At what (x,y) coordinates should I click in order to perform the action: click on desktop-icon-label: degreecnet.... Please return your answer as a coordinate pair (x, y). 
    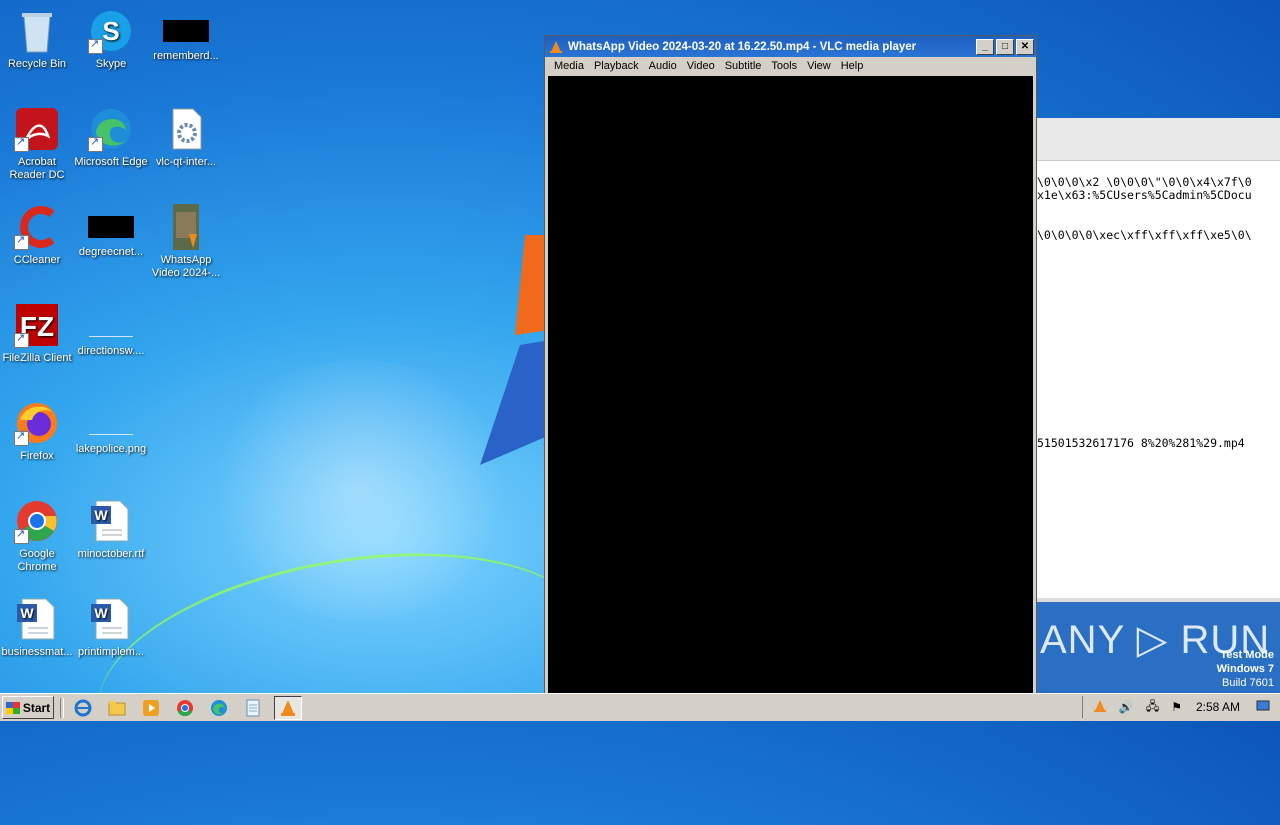
    Looking at the image, I should click on (111, 252).